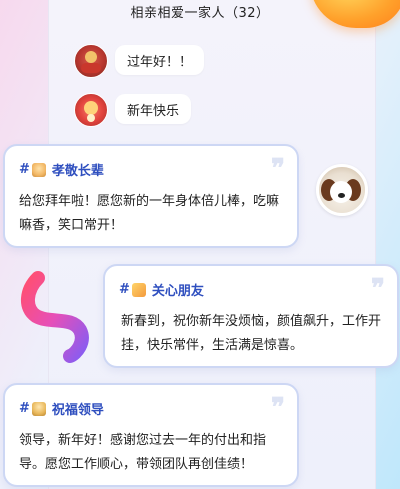  What do you see at coordinates (177, 291) in the screenshot?
I see `card-tag-label: 关心朋友` at bounding box center [177, 291].